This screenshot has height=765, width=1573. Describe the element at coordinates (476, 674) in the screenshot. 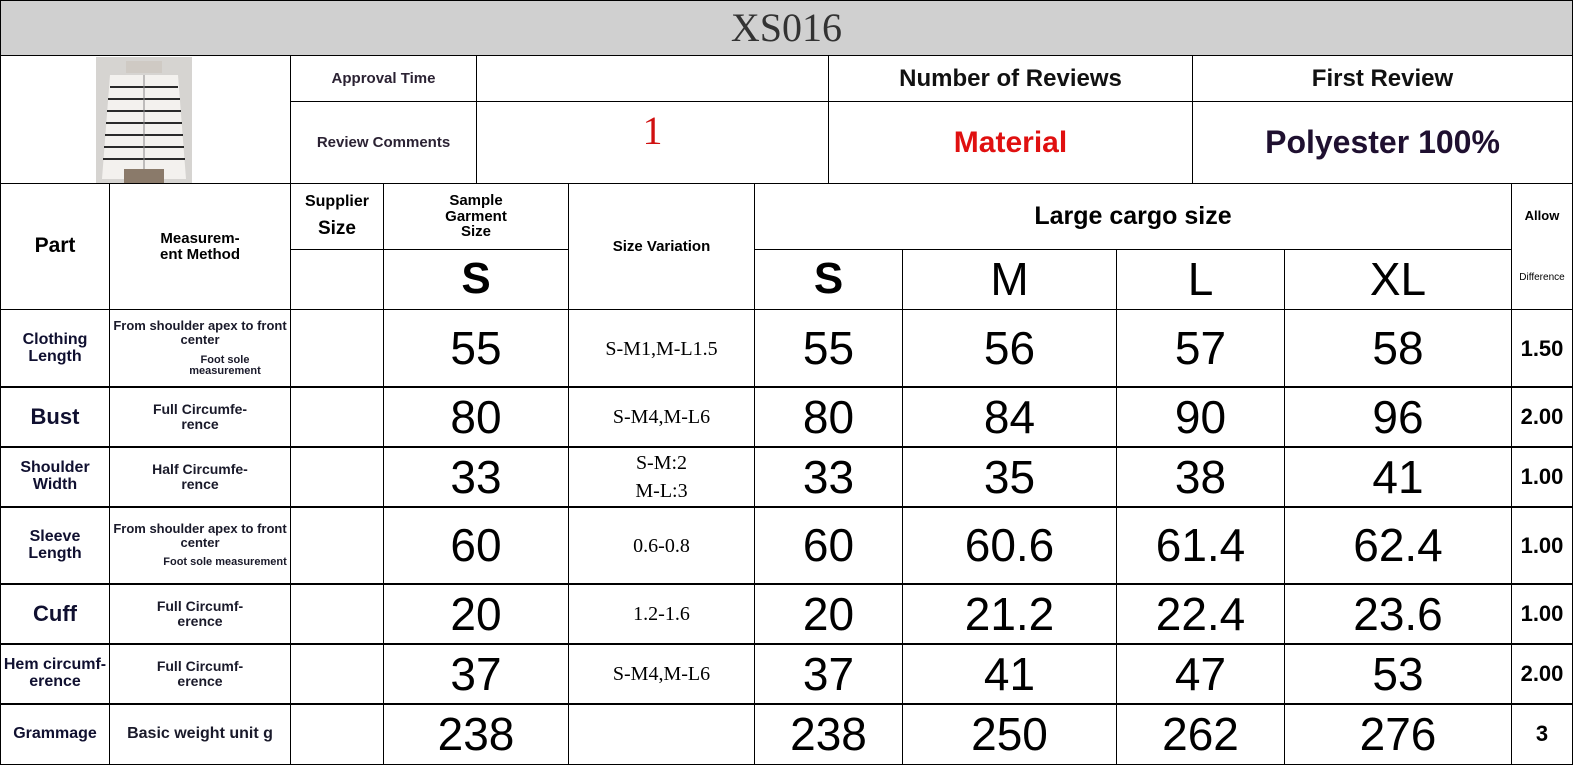

I see `row-value-sample: 37` at that location.